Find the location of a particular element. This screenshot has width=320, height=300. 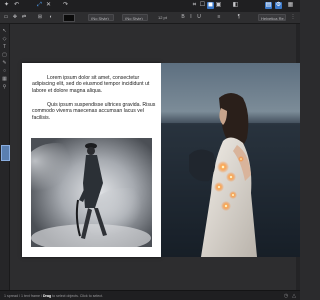

fill-icon: ◐ is located at coordinates (51, 17).